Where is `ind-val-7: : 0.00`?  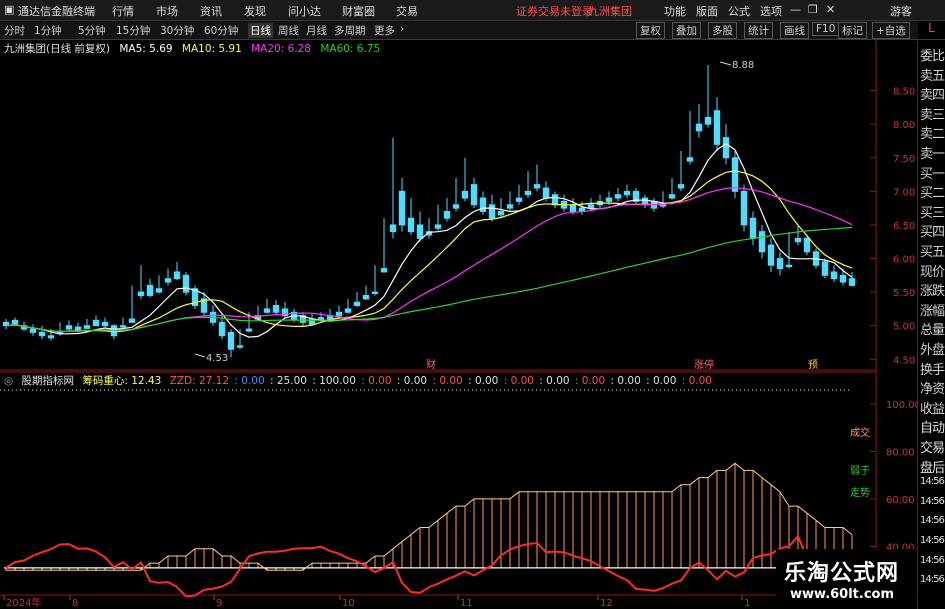
ind-val-7: : 0.00 is located at coordinates (518, 381).